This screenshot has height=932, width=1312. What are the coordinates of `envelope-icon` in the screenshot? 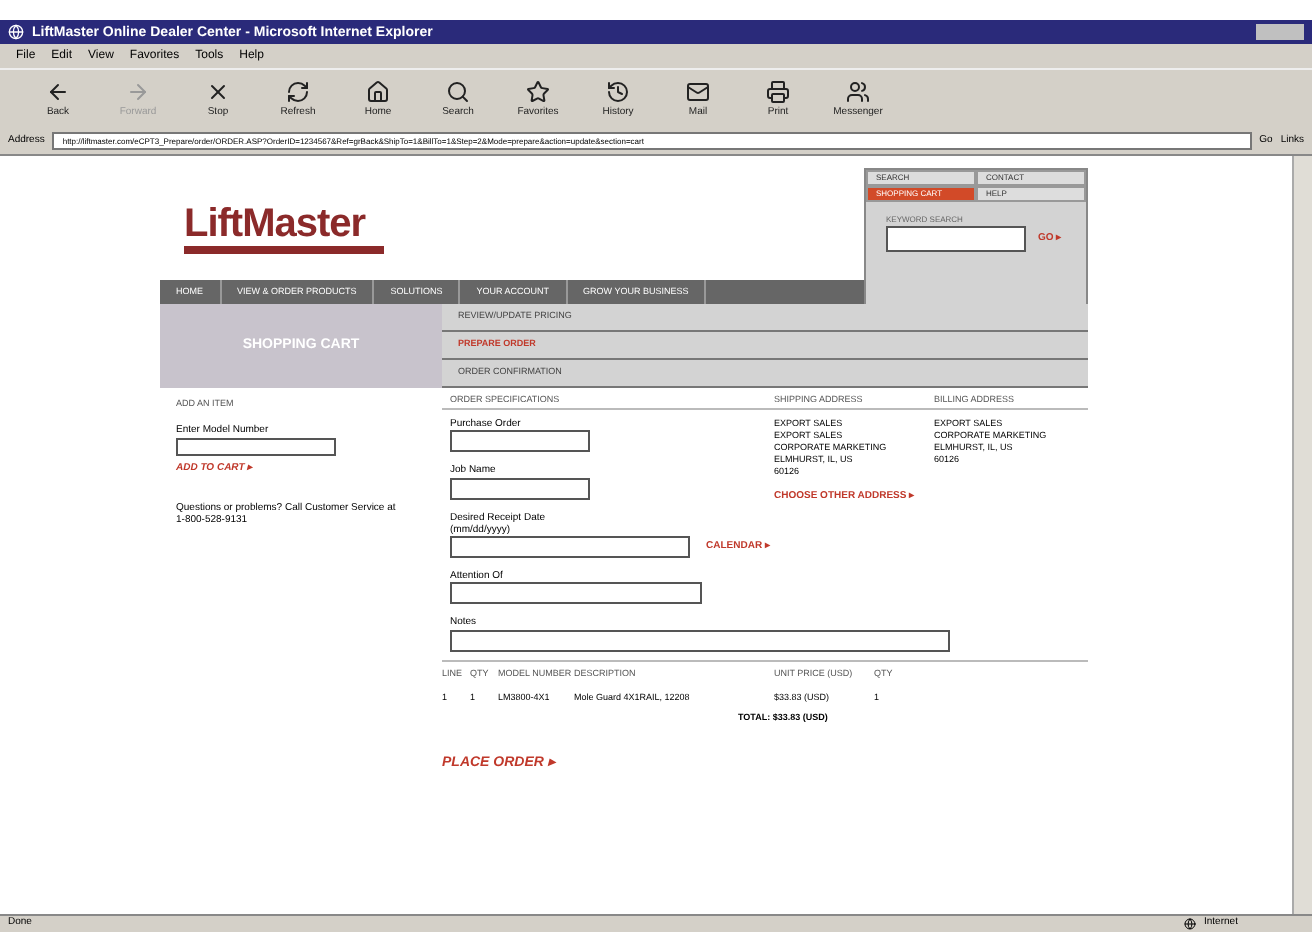 It's located at (698, 92).